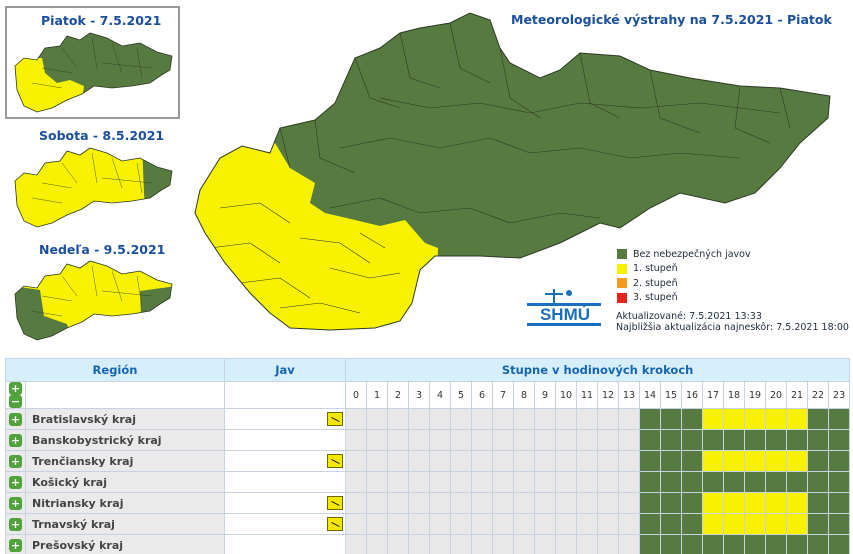 This screenshot has height=554, width=853. I want to click on region-name: Košický kraj, so click(125, 482).